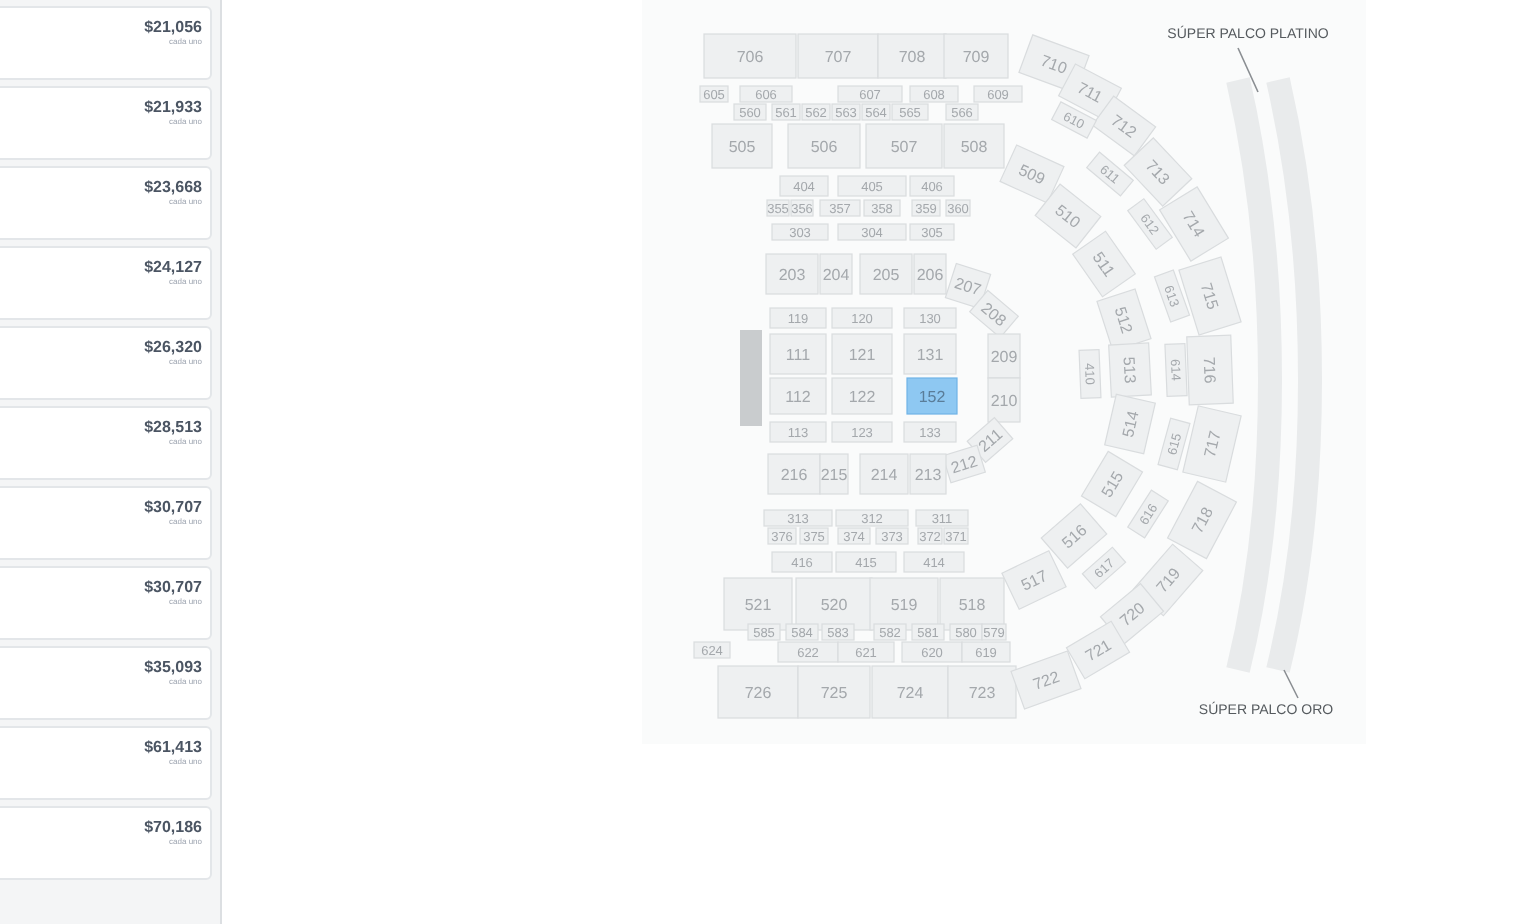 The image size is (1536, 924). I want to click on price: $23,668, so click(173, 187).